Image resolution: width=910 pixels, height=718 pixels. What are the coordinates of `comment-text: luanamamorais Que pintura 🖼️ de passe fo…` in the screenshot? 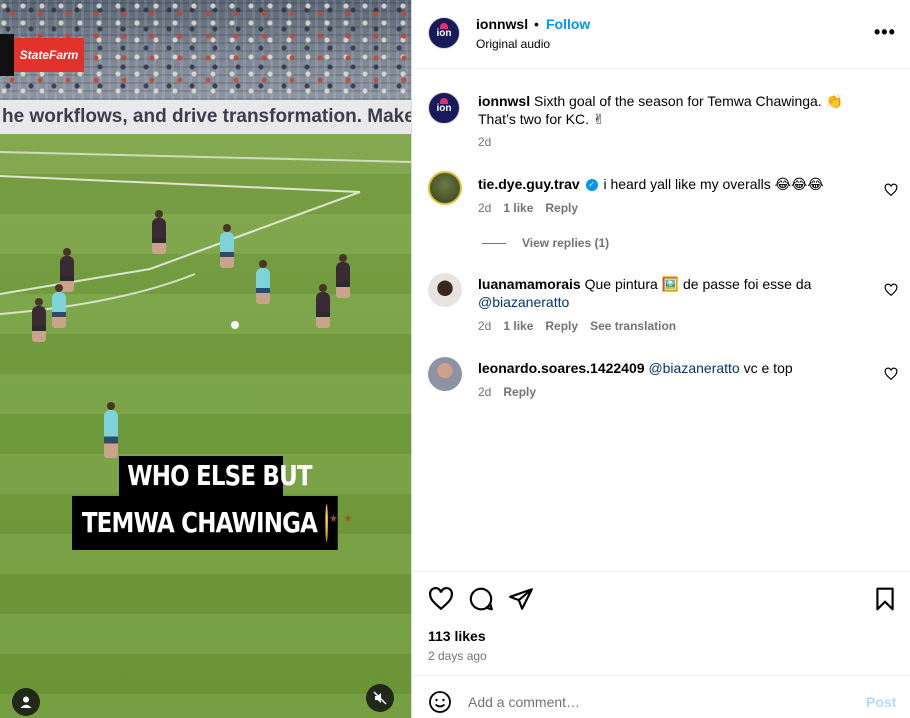 It's located at (678, 293).